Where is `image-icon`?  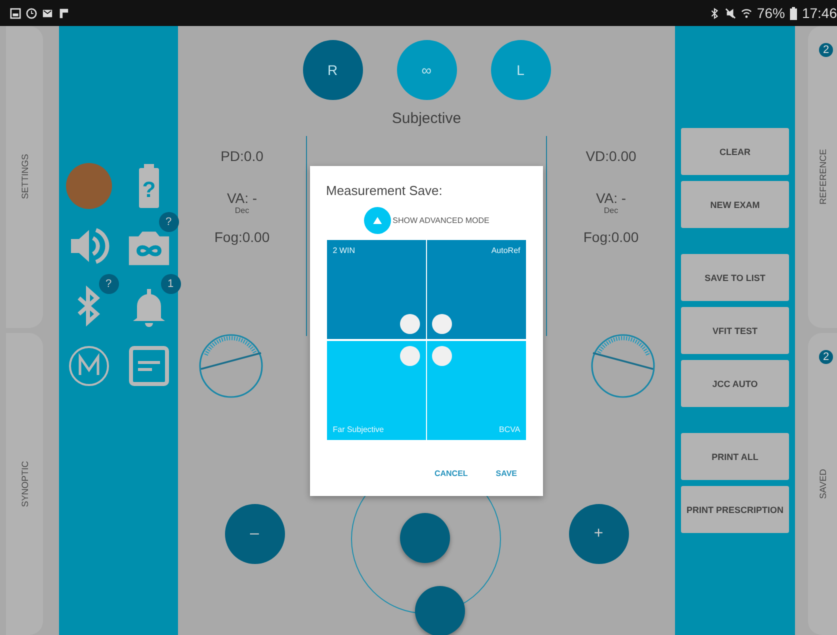
image-icon is located at coordinates (15, 13).